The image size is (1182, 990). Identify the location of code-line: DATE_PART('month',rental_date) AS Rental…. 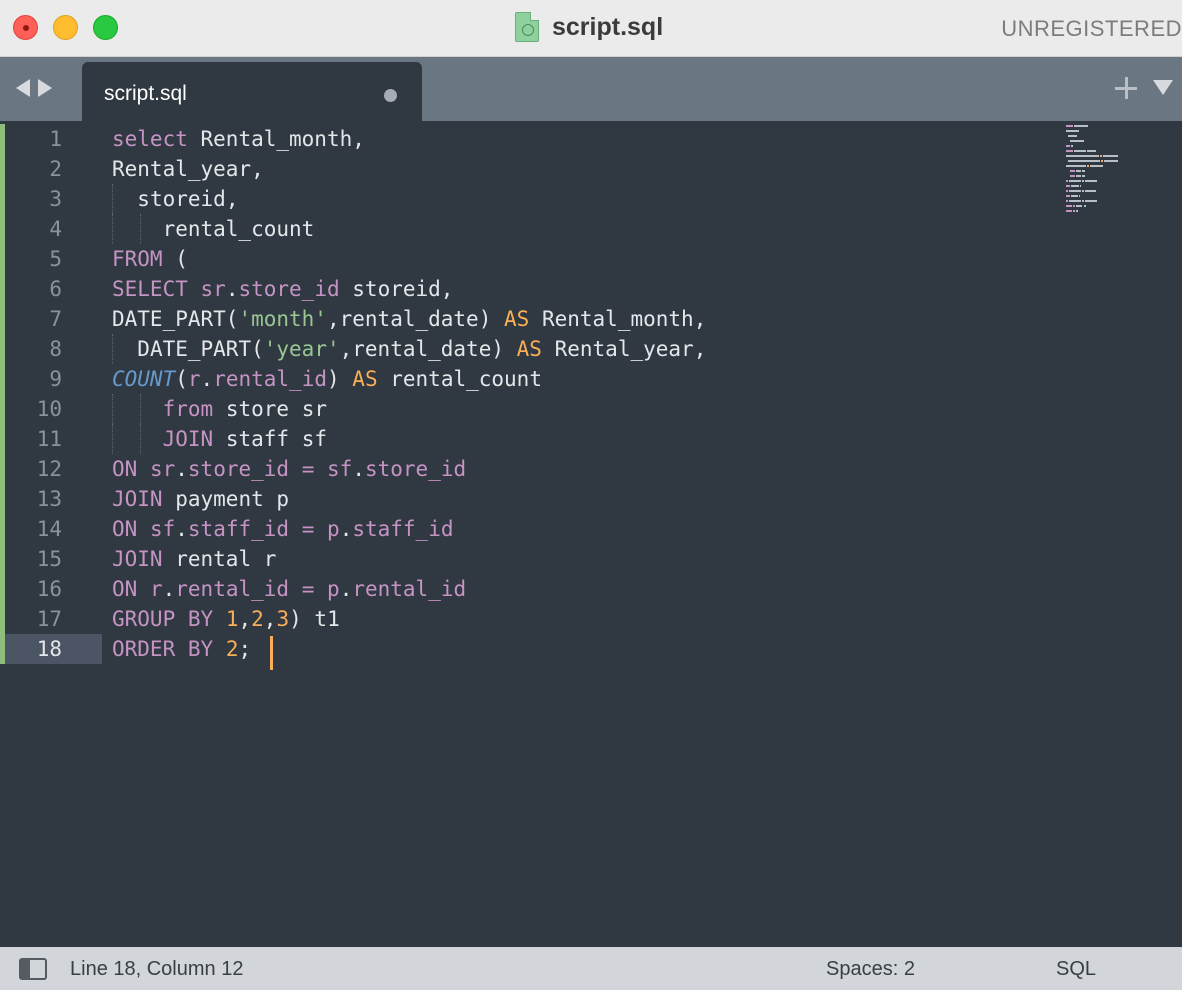
(409, 319).